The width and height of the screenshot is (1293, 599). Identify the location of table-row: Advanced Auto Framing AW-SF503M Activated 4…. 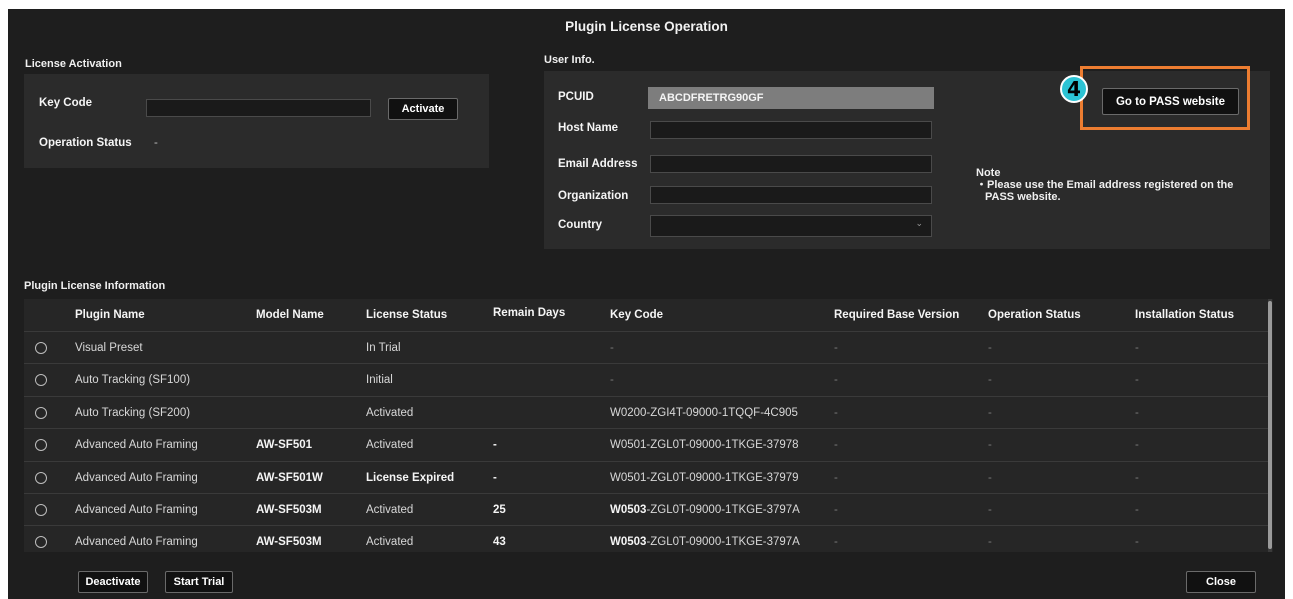
(646, 538).